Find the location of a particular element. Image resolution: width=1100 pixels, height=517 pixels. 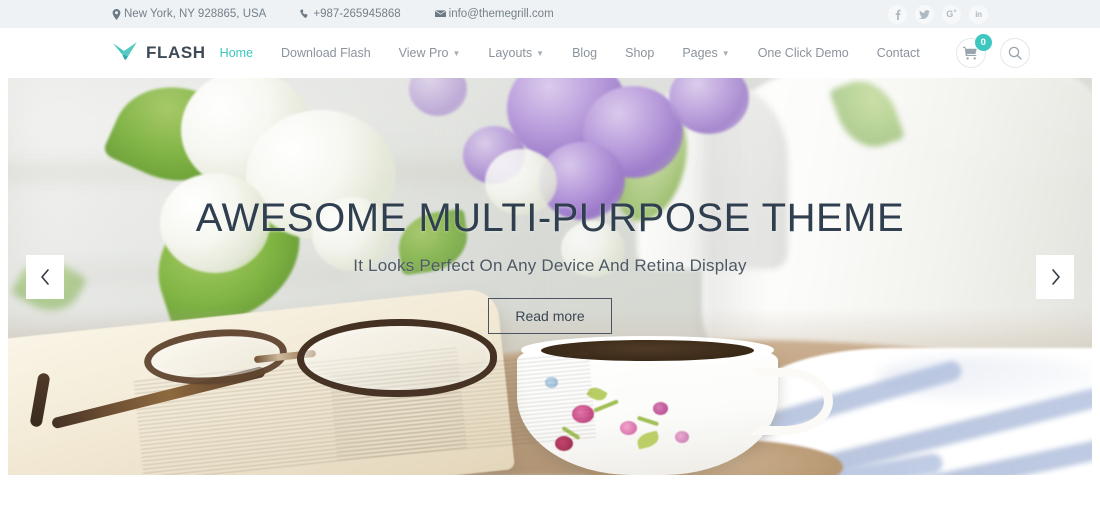

topbar-address-text: New York, NY 928865, USA is located at coordinates (195, 14).